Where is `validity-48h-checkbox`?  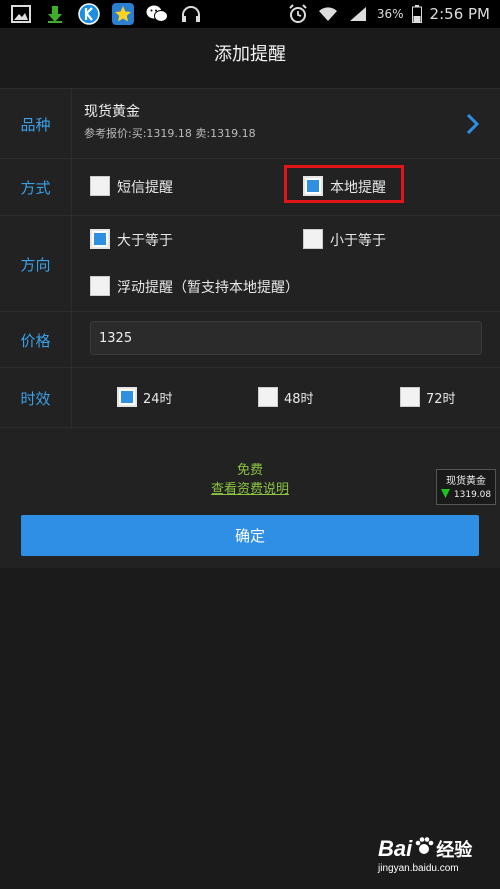 validity-48h-checkbox is located at coordinates (268, 397).